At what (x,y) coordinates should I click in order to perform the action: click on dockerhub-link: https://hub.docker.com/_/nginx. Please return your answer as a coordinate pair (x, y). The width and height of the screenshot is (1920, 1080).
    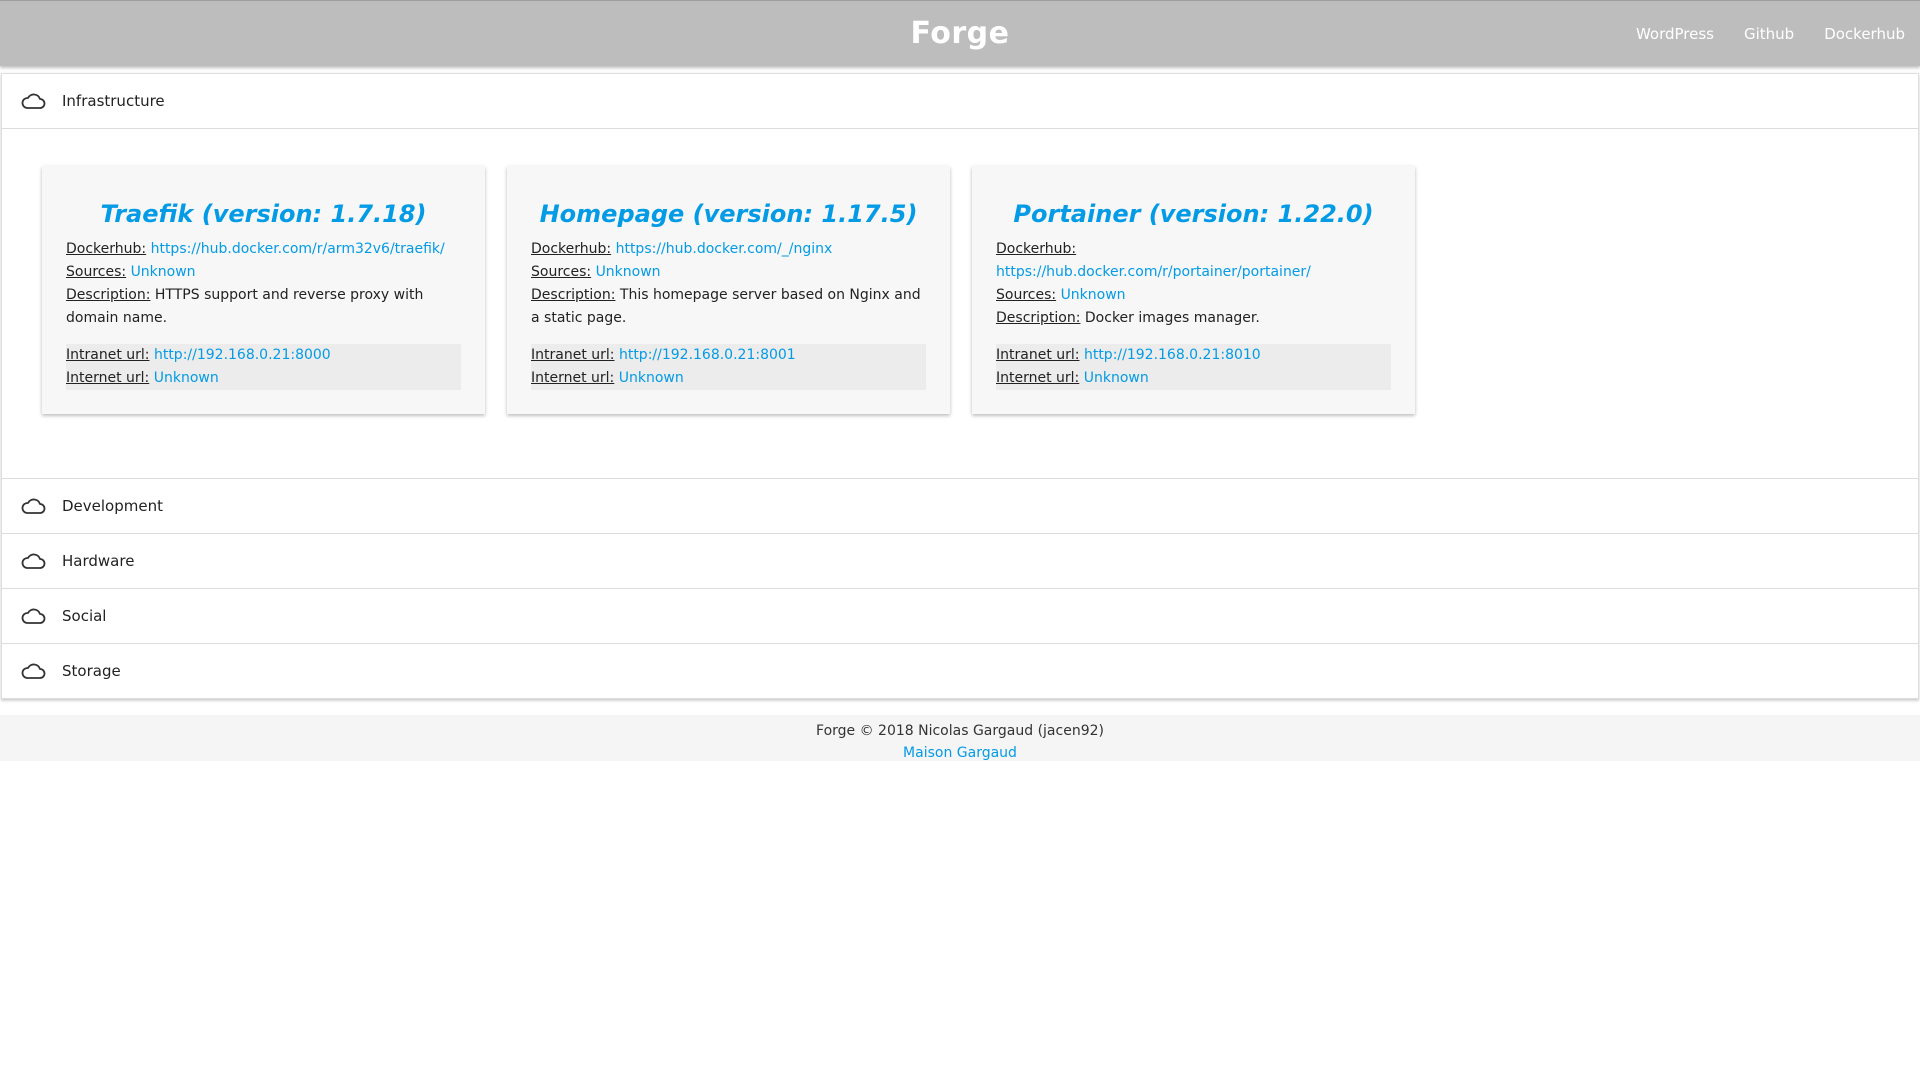
    Looking at the image, I should click on (724, 249).